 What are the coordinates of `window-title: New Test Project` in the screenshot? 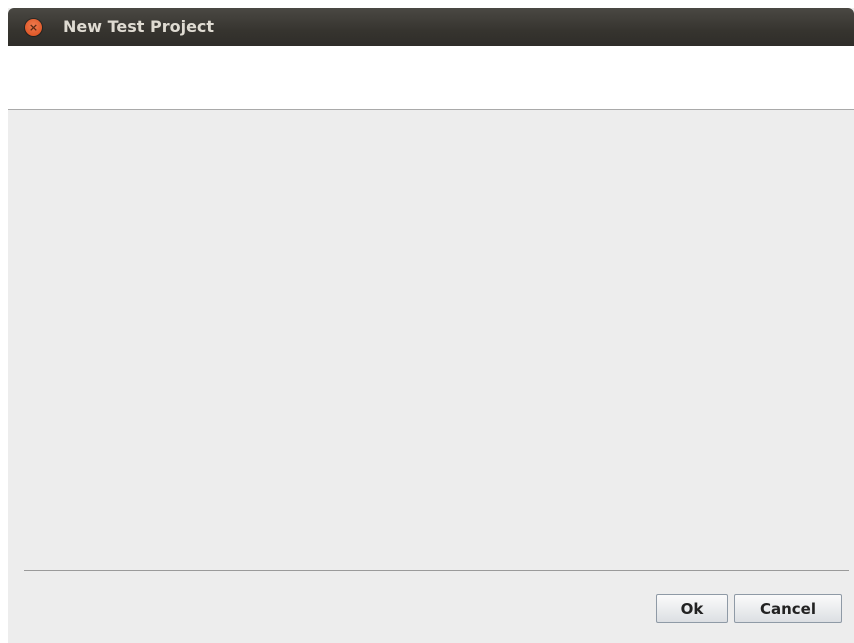 It's located at (139, 26).